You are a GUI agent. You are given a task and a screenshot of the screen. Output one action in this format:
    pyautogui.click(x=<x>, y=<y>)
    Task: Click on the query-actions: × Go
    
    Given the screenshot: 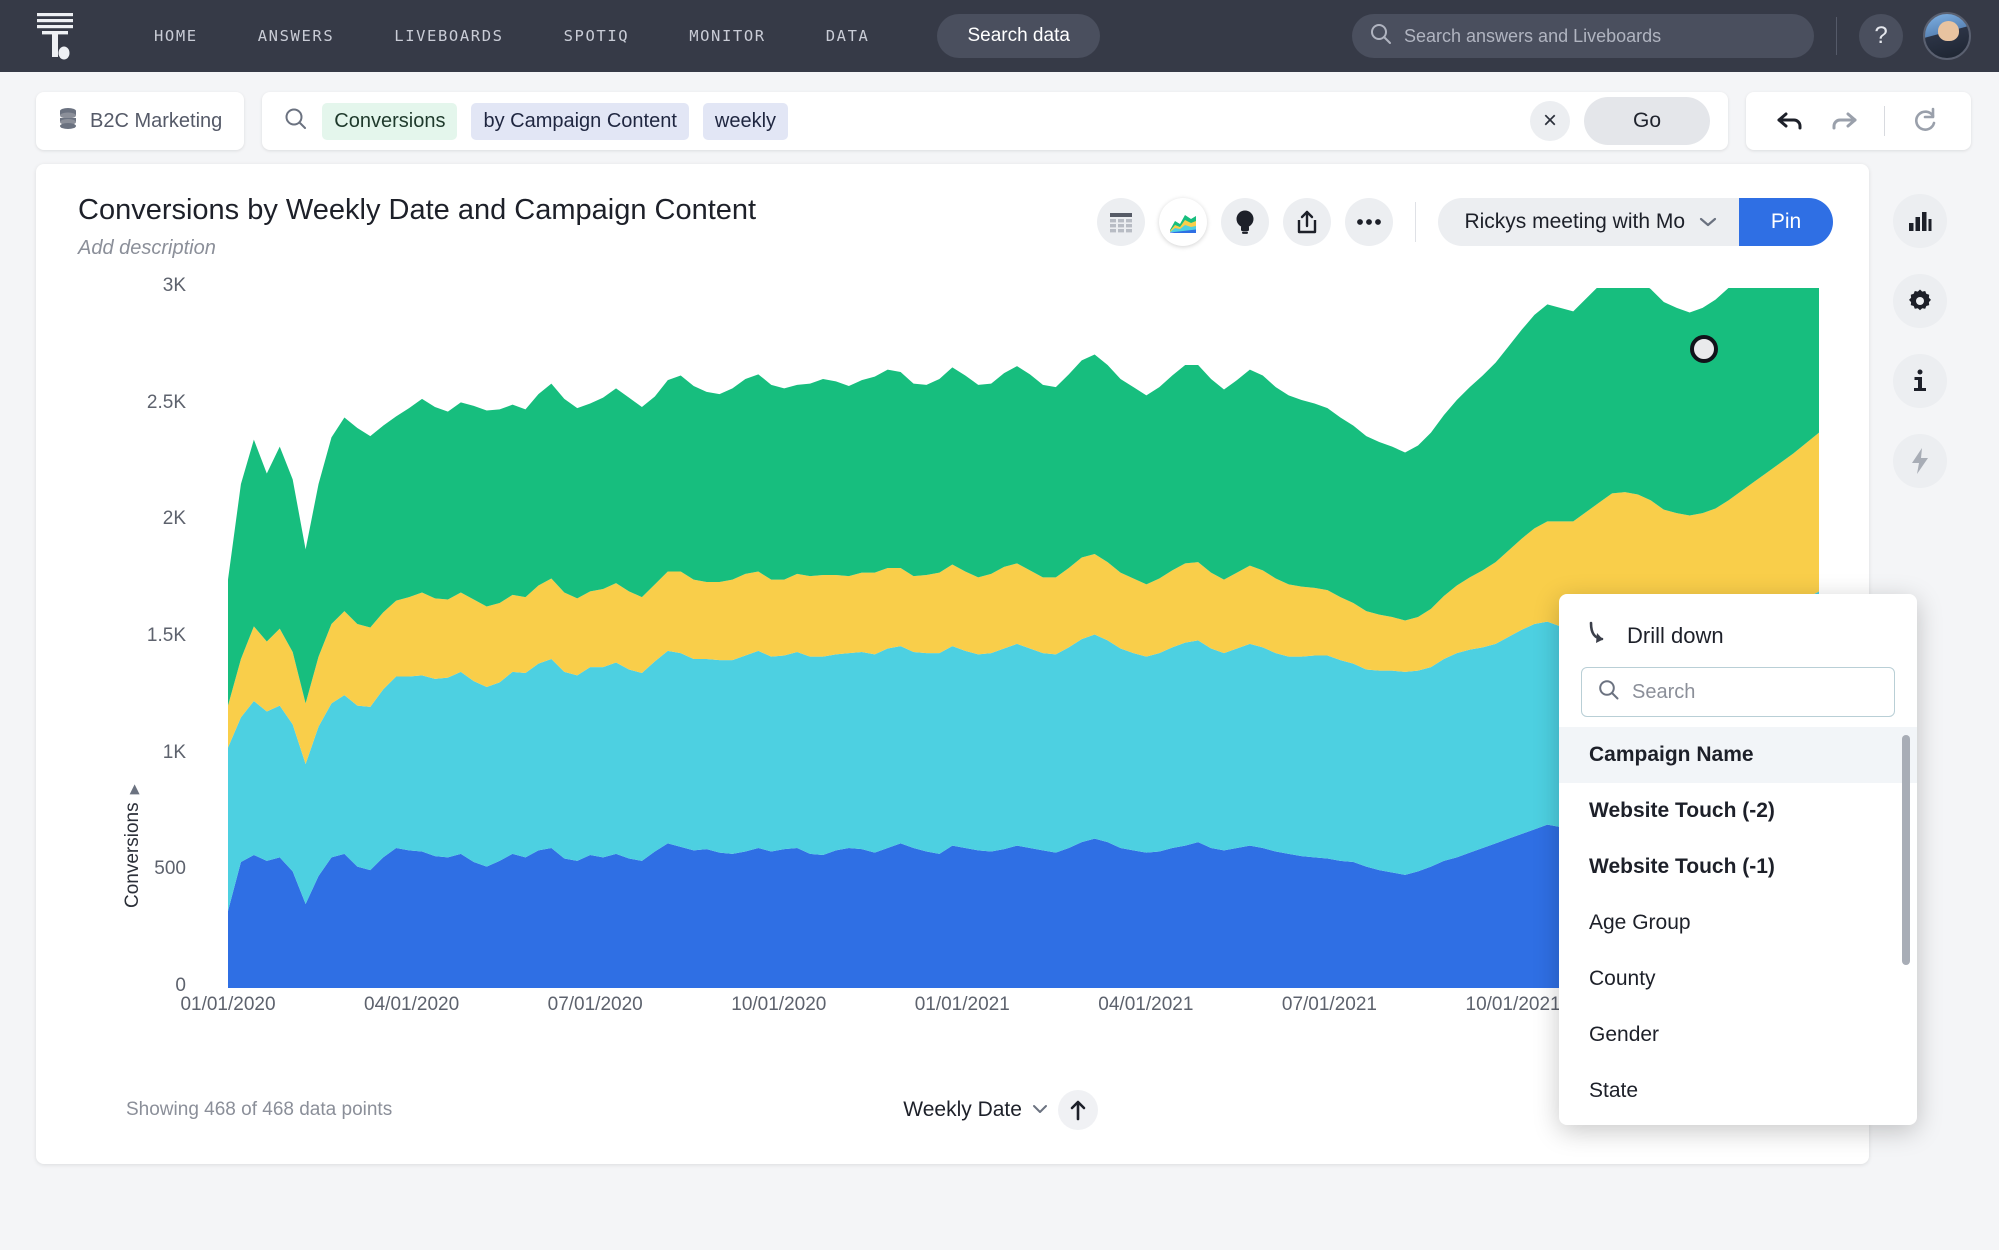 What is the action you would take?
    pyautogui.click(x=1620, y=121)
    